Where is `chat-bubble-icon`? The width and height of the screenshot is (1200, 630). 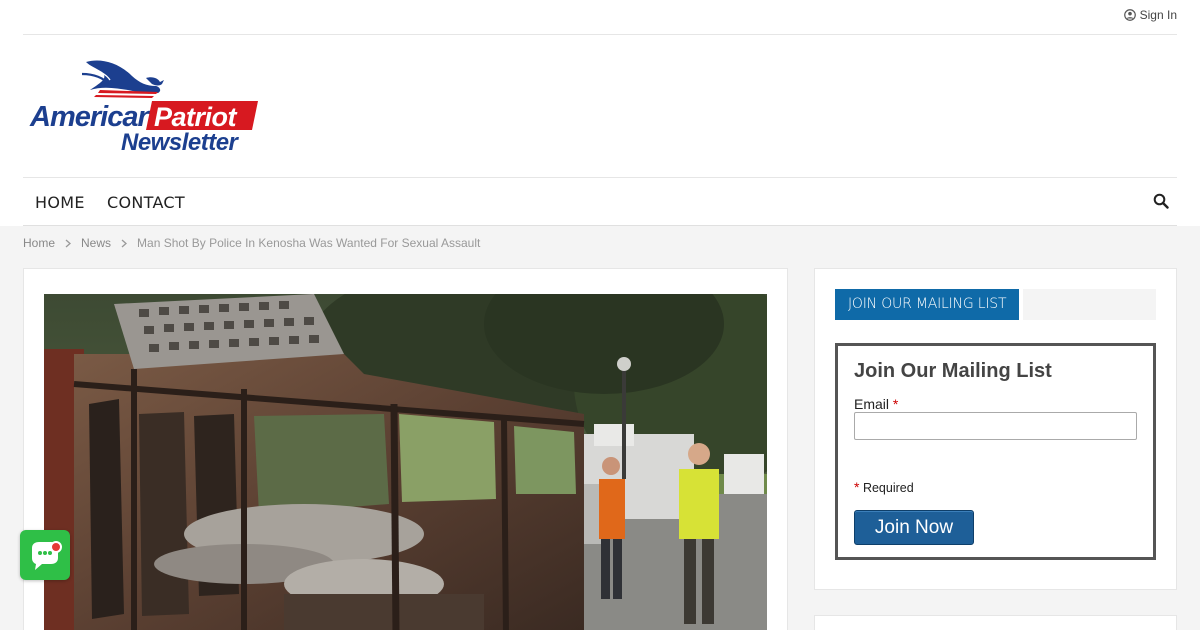
chat-bubble-icon is located at coordinates (45, 556).